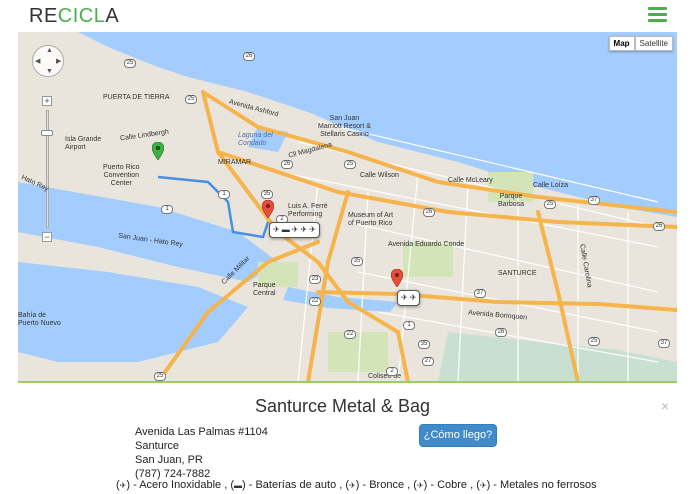 The height and width of the screenshot is (494, 695). I want to click on material-label: Acero Inoxidable, so click(180, 485).